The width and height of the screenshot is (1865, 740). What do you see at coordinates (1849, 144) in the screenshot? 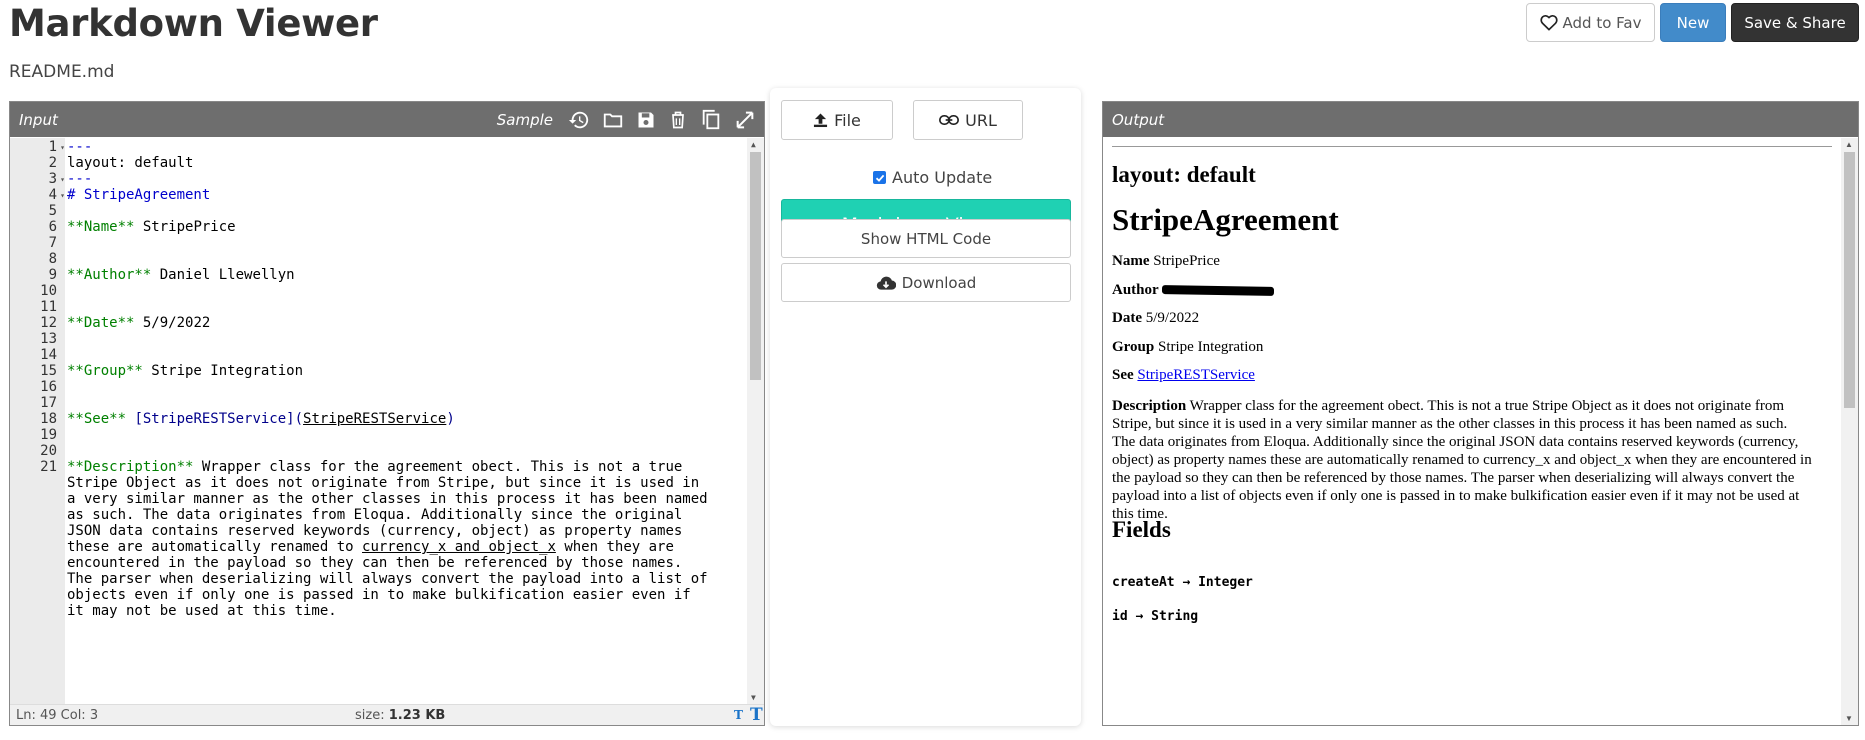
I see `output-scroll-up-icon: ▲` at bounding box center [1849, 144].